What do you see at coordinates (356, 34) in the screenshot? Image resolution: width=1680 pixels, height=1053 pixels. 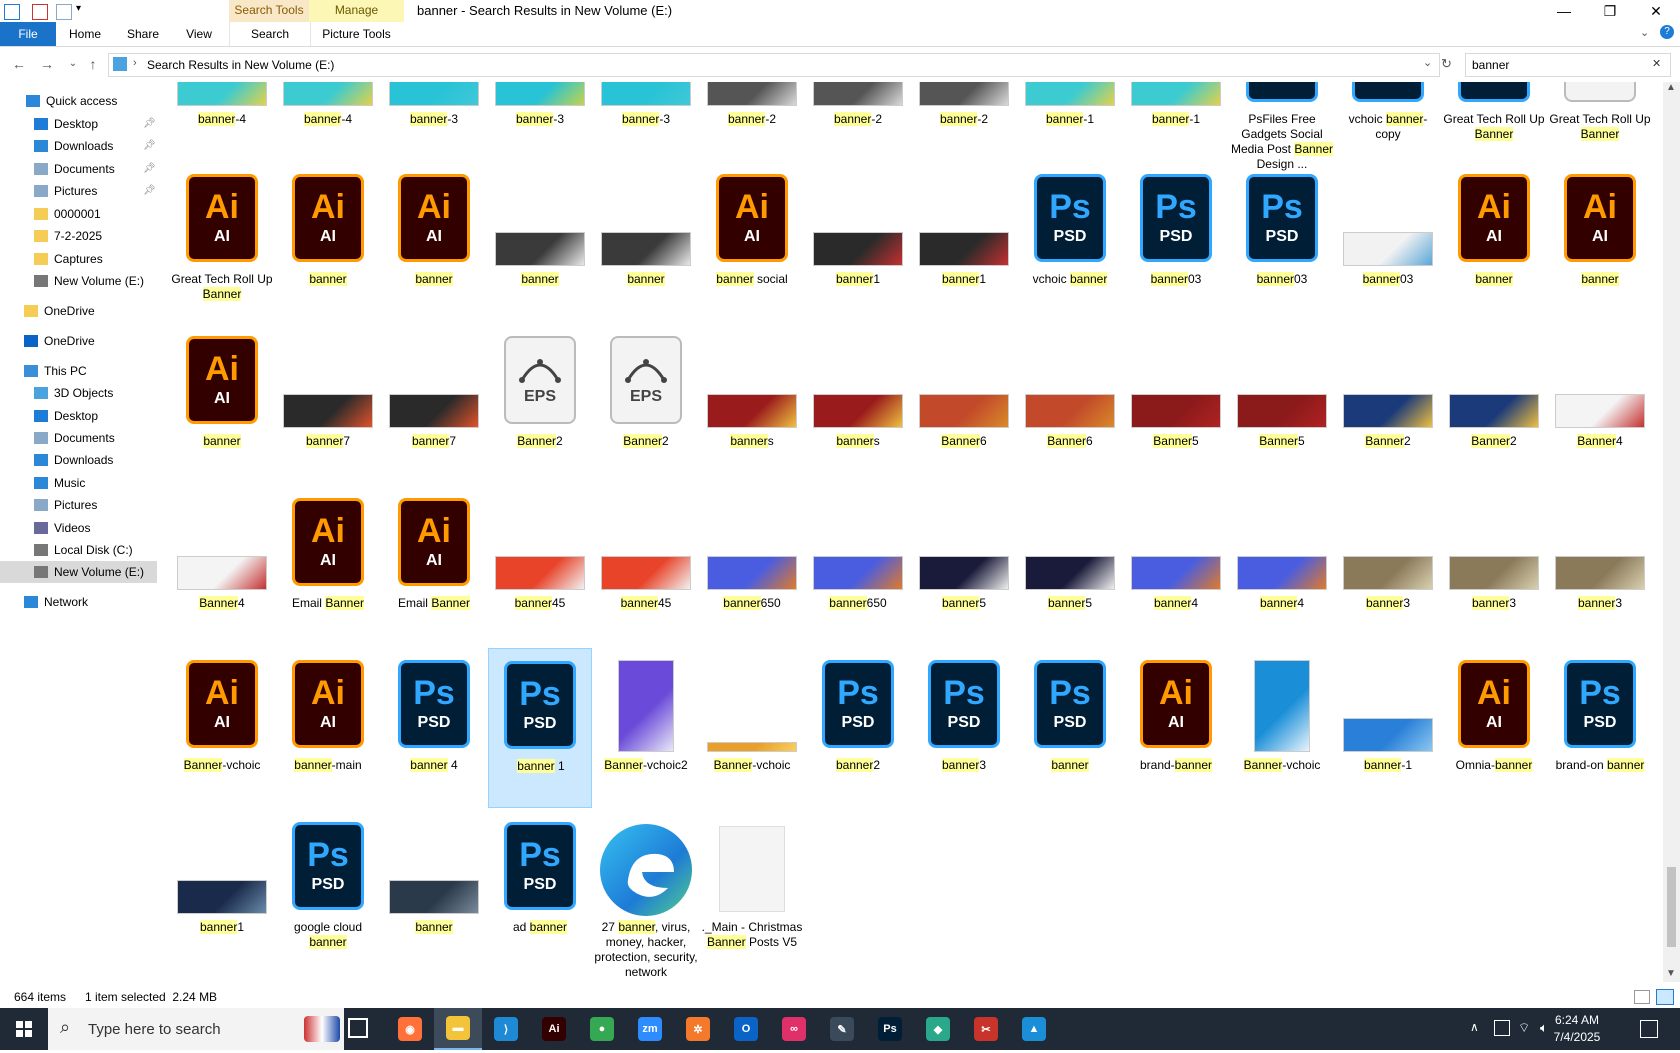 I see `tab-picture-tools: Picture Tools` at bounding box center [356, 34].